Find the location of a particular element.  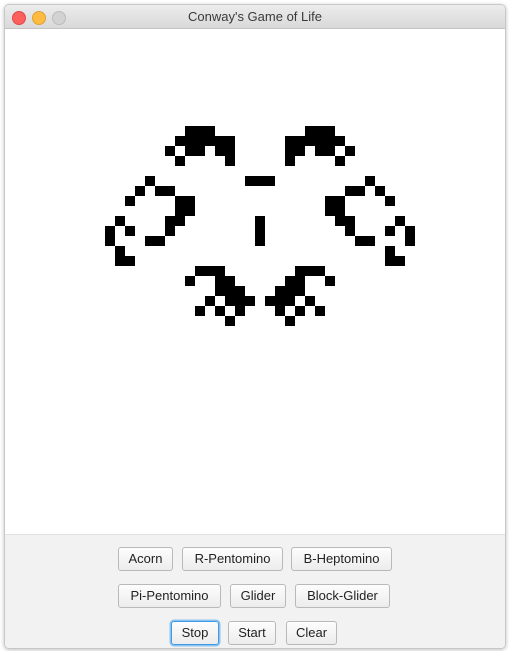

stop-button: Stop is located at coordinates (195, 633).